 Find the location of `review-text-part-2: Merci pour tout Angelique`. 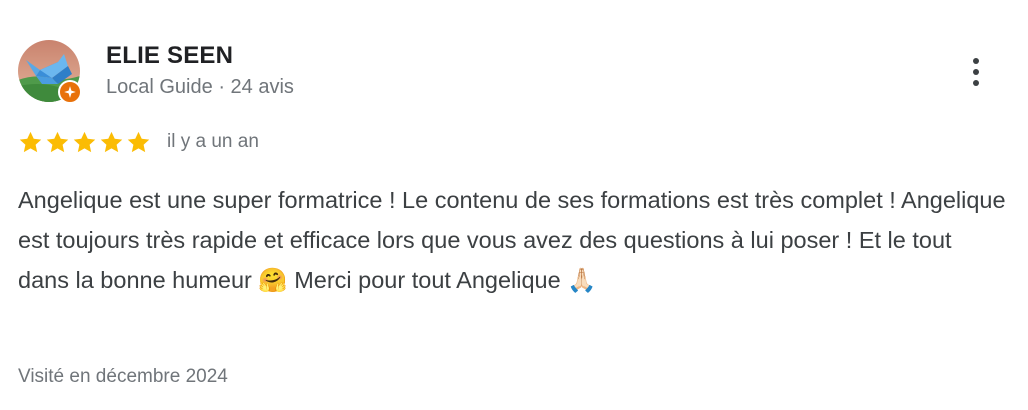

review-text-part-2: Merci pour tout Angelique is located at coordinates (427, 280).